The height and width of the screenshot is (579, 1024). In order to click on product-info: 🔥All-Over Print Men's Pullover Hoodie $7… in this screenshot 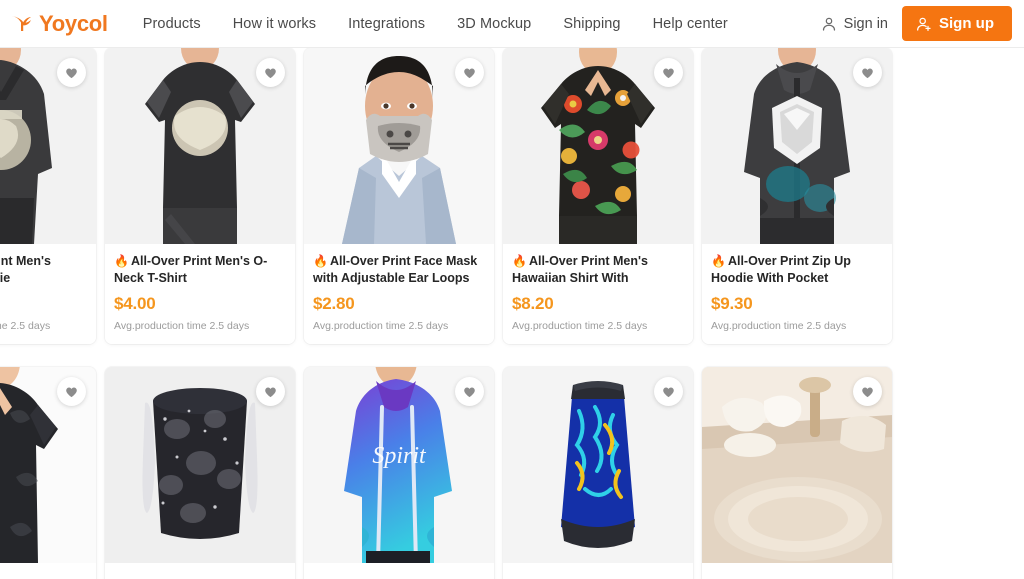, I will do `click(48, 294)`.